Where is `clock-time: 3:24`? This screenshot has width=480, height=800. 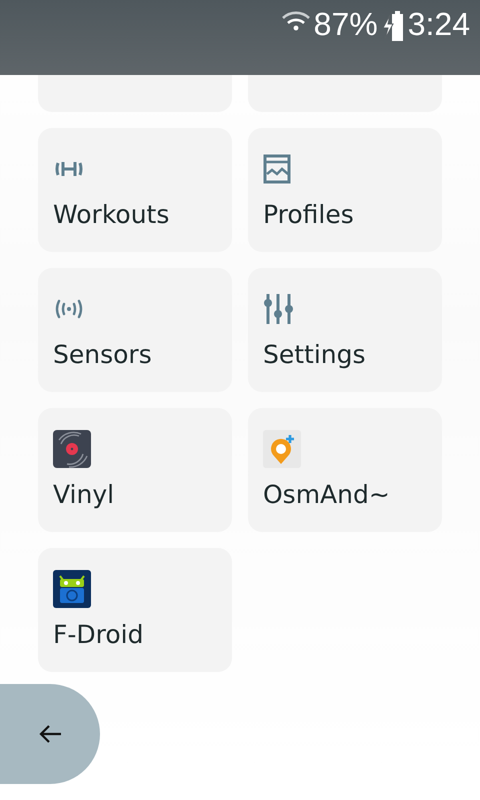
clock-time: 3:24 is located at coordinates (439, 24).